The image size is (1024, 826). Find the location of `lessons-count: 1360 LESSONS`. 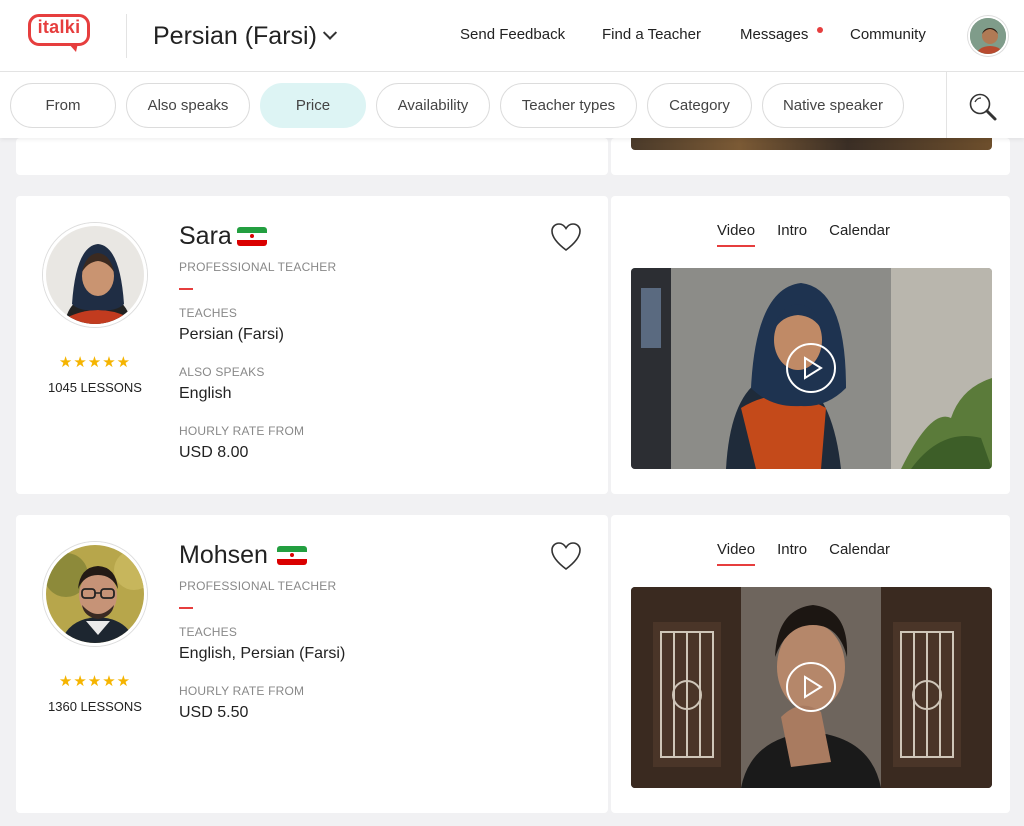

lessons-count: 1360 LESSONS is located at coordinates (95, 706).